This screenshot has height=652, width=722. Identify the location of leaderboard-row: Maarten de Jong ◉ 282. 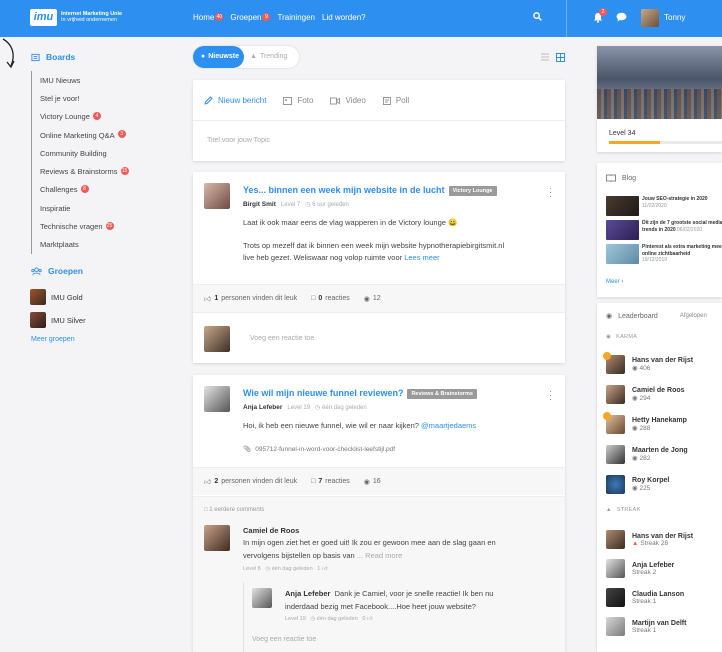
(647, 454).